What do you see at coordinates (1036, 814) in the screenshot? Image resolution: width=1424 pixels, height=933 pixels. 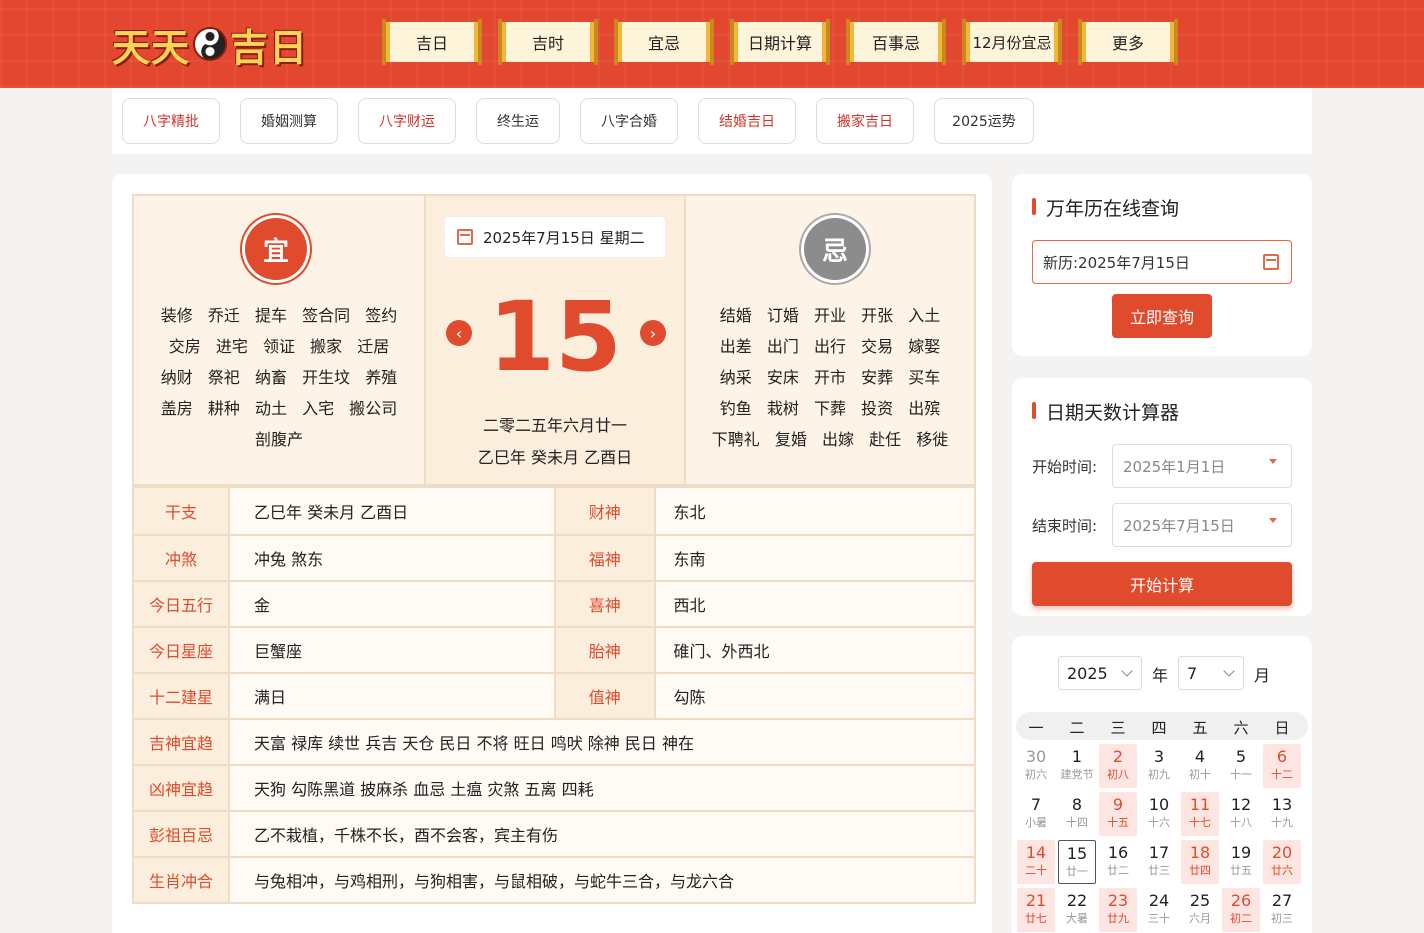 I see `calendar-day: 7 小暑` at bounding box center [1036, 814].